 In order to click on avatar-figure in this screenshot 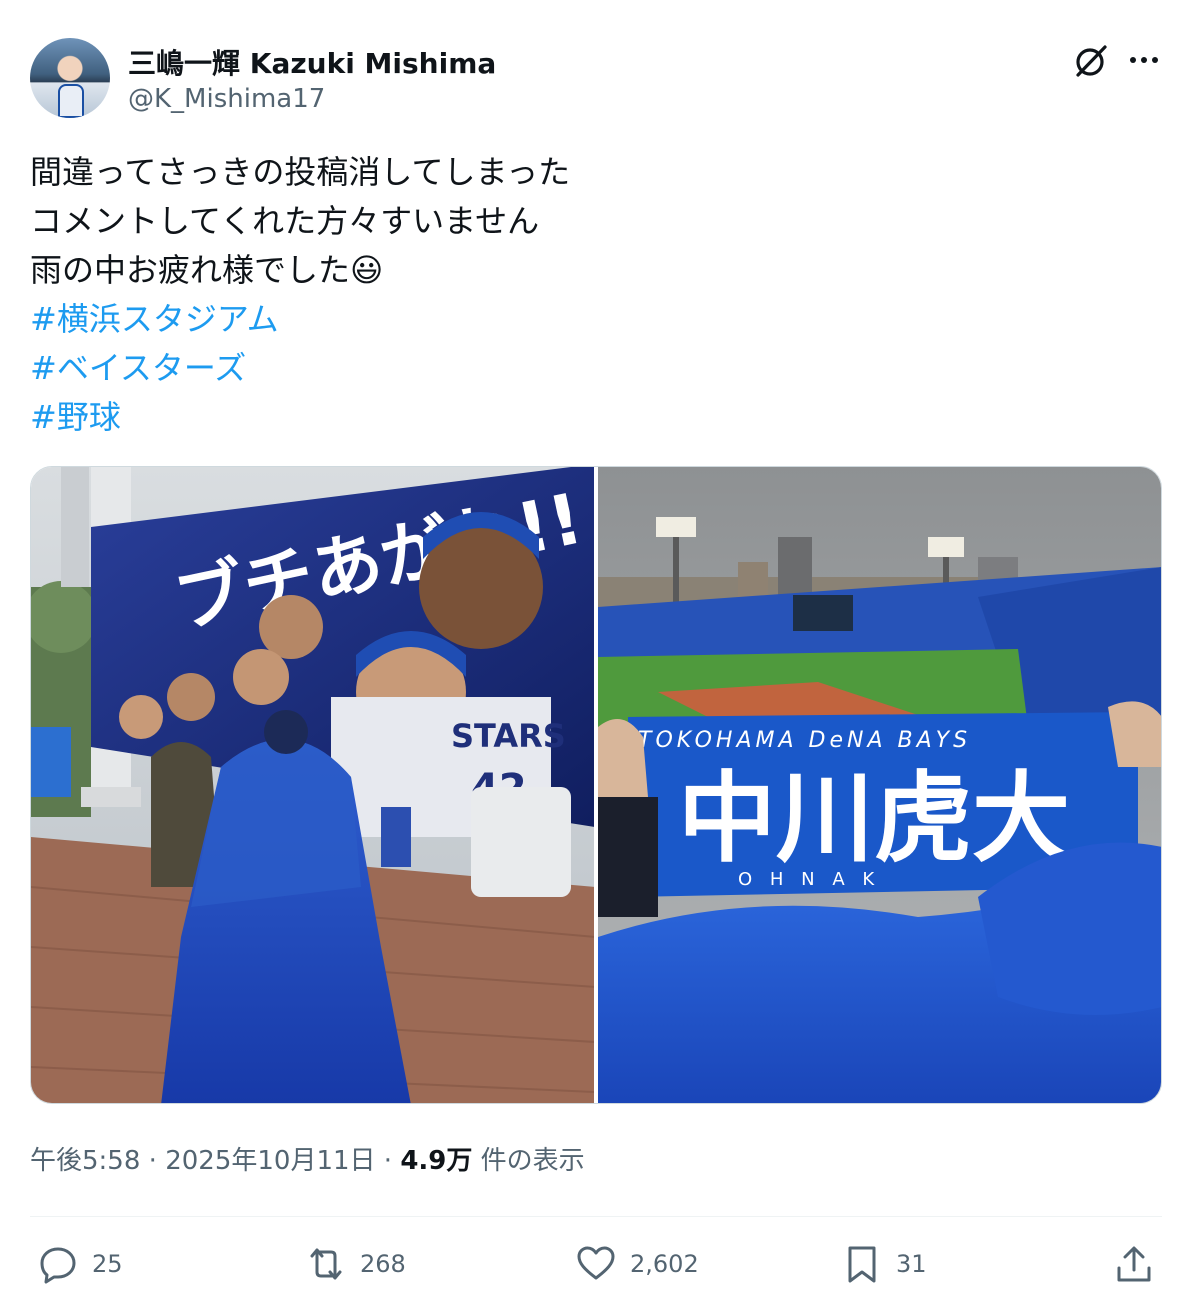, I will do `click(71, 101)`.